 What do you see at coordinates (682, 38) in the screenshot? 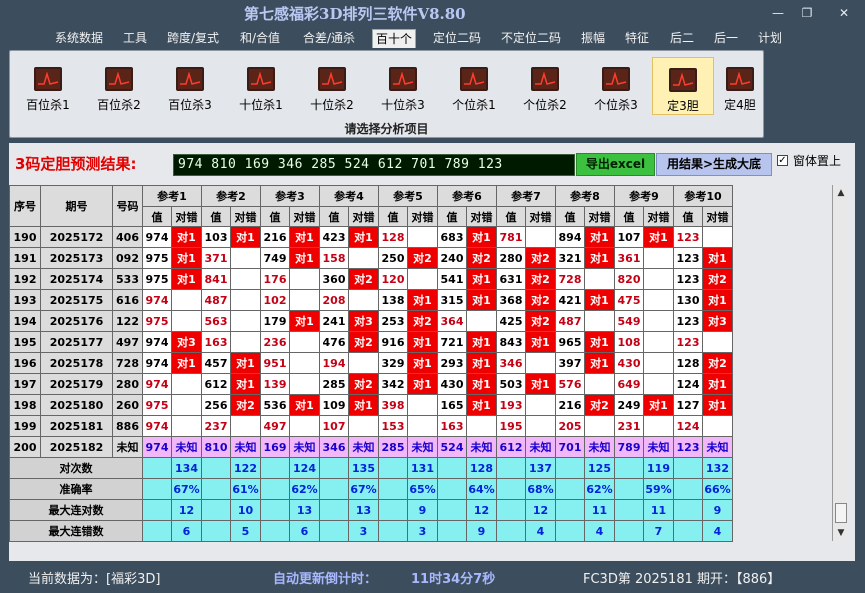
I see `menu-last-two: 后二` at bounding box center [682, 38].